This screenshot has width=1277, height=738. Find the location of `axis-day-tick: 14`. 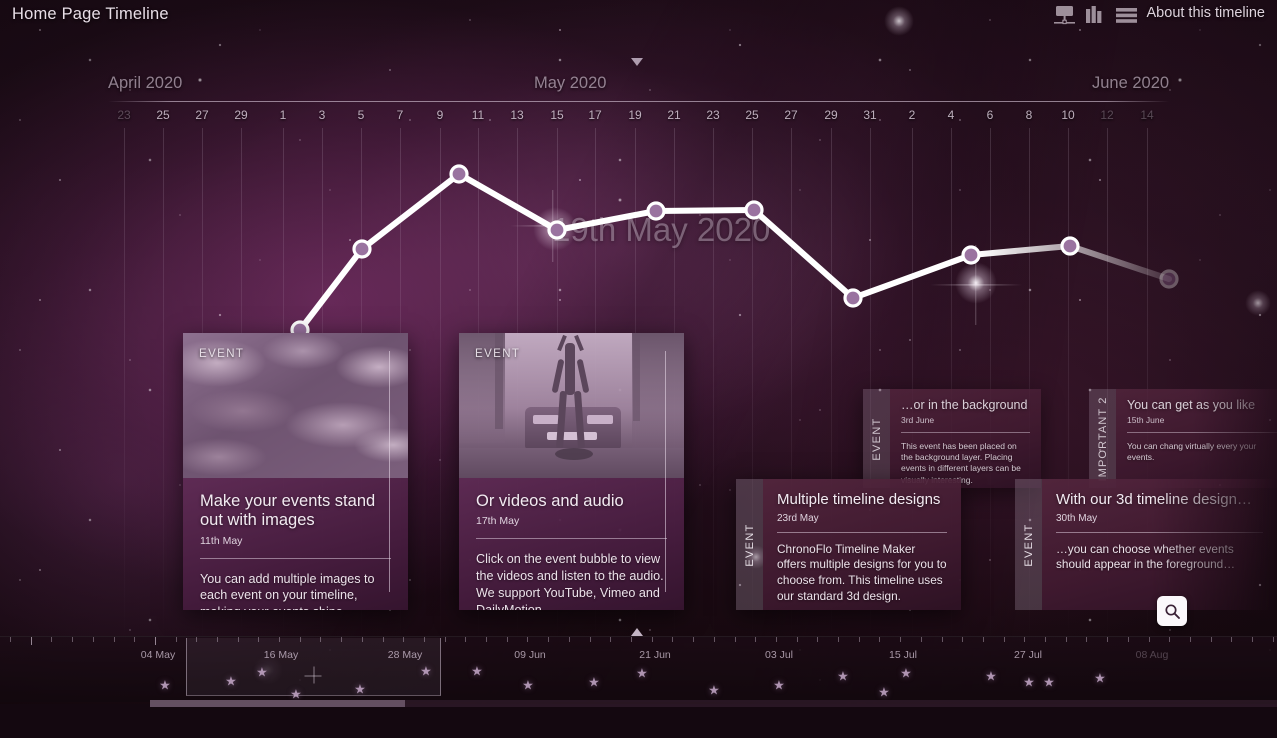

axis-day-tick: 14 is located at coordinates (1147, 115).